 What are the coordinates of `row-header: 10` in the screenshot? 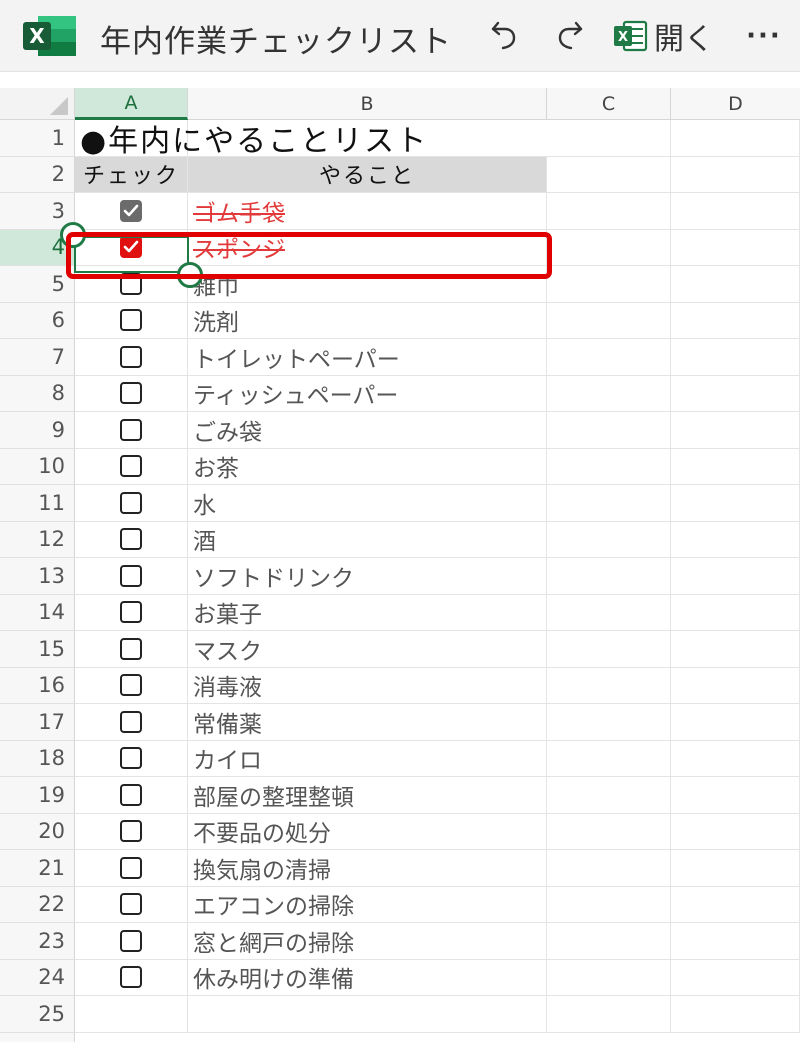 It's located at (37, 467).